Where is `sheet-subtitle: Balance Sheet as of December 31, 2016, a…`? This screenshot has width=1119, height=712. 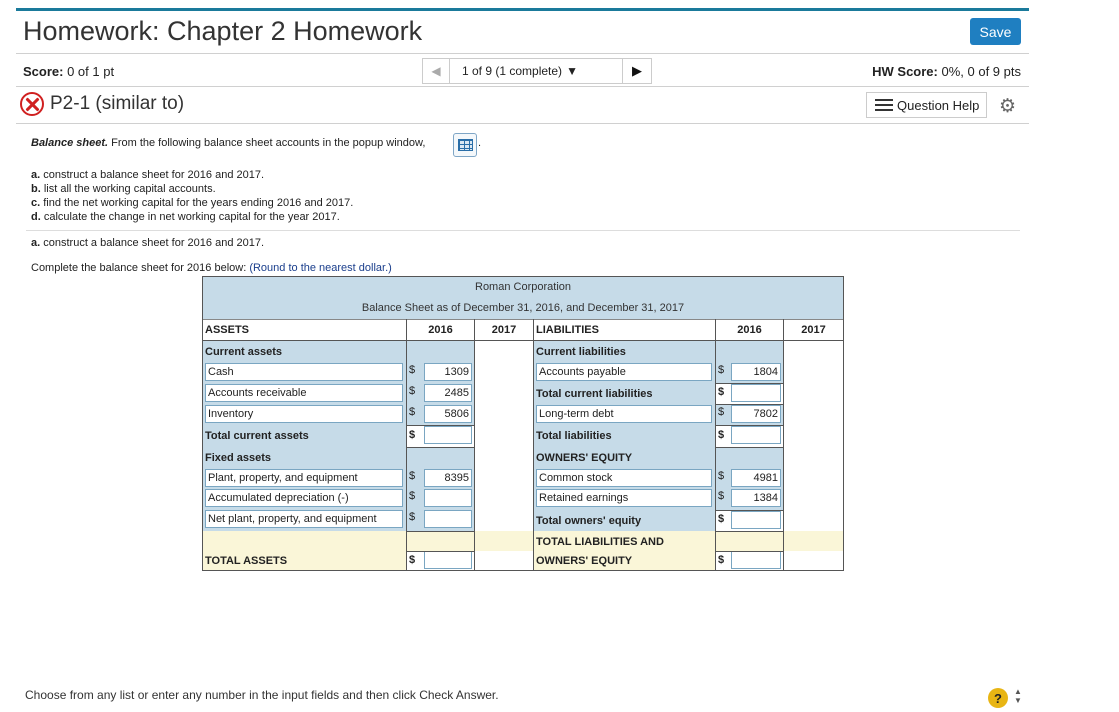
sheet-subtitle: Balance Sheet as of December 31, 2016, a… is located at coordinates (523, 308).